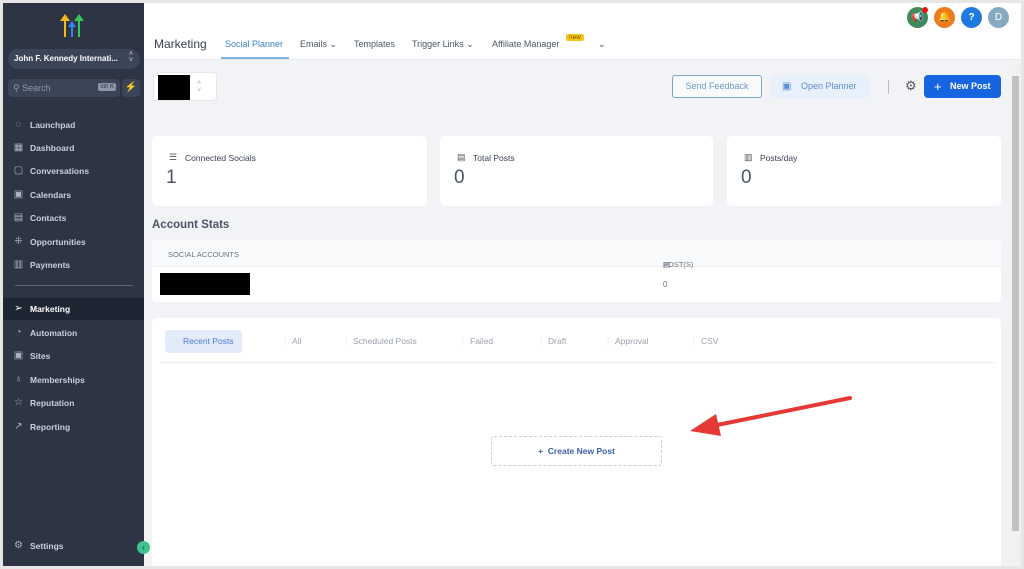 The image size is (1024, 569). What do you see at coordinates (917, 17) in the screenshot?
I see `megaphone-icon: 📢` at bounding box center [917, 17].